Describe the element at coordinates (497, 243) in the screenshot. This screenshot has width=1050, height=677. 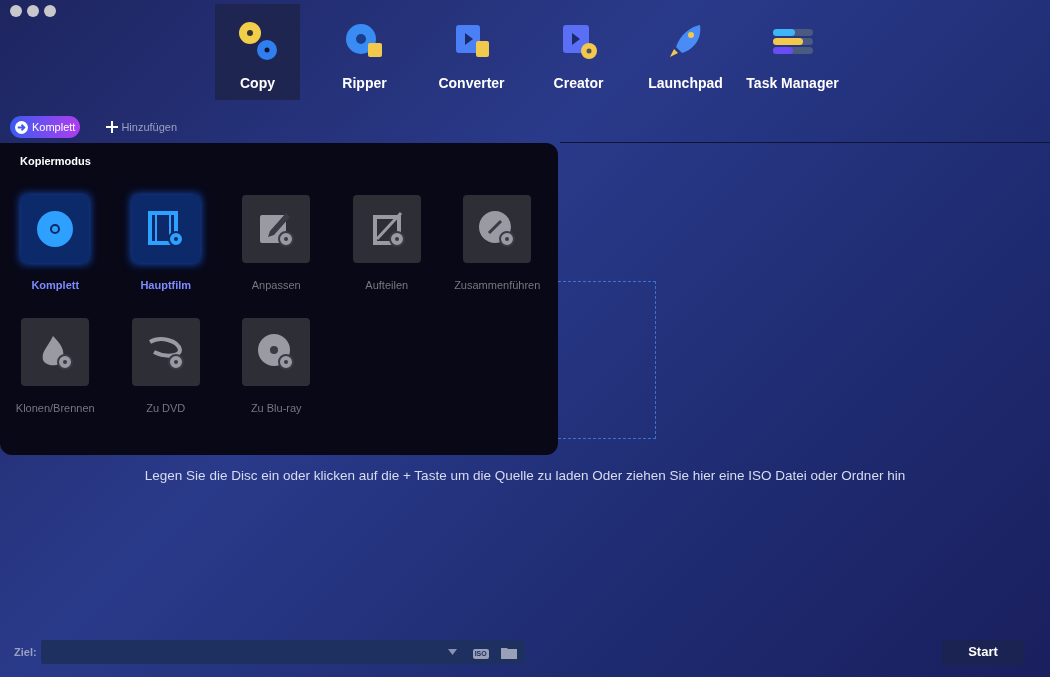
I see `mode-option: Zusammenführen` at that location.